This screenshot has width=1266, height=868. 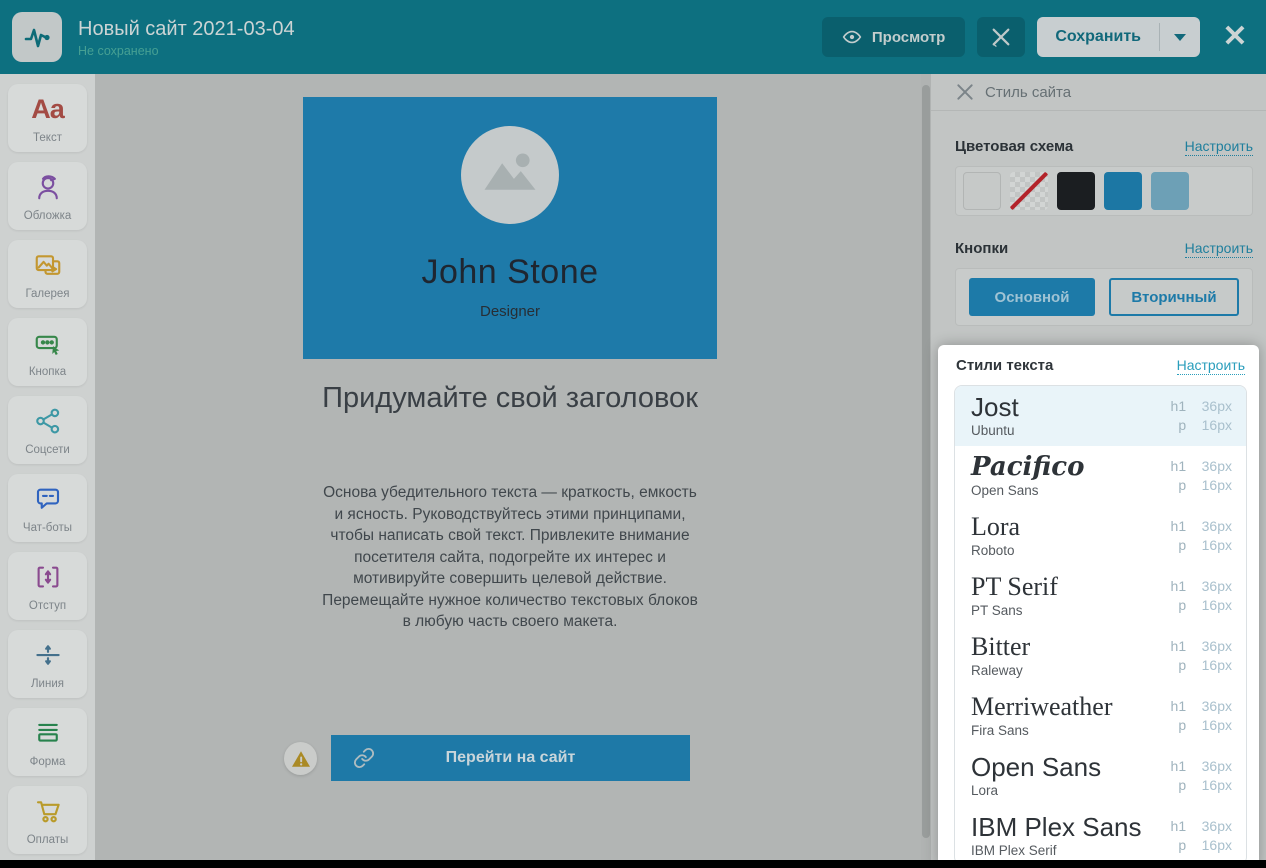 I want to click on image-placeholder-icon, so click(x=510, y=175).